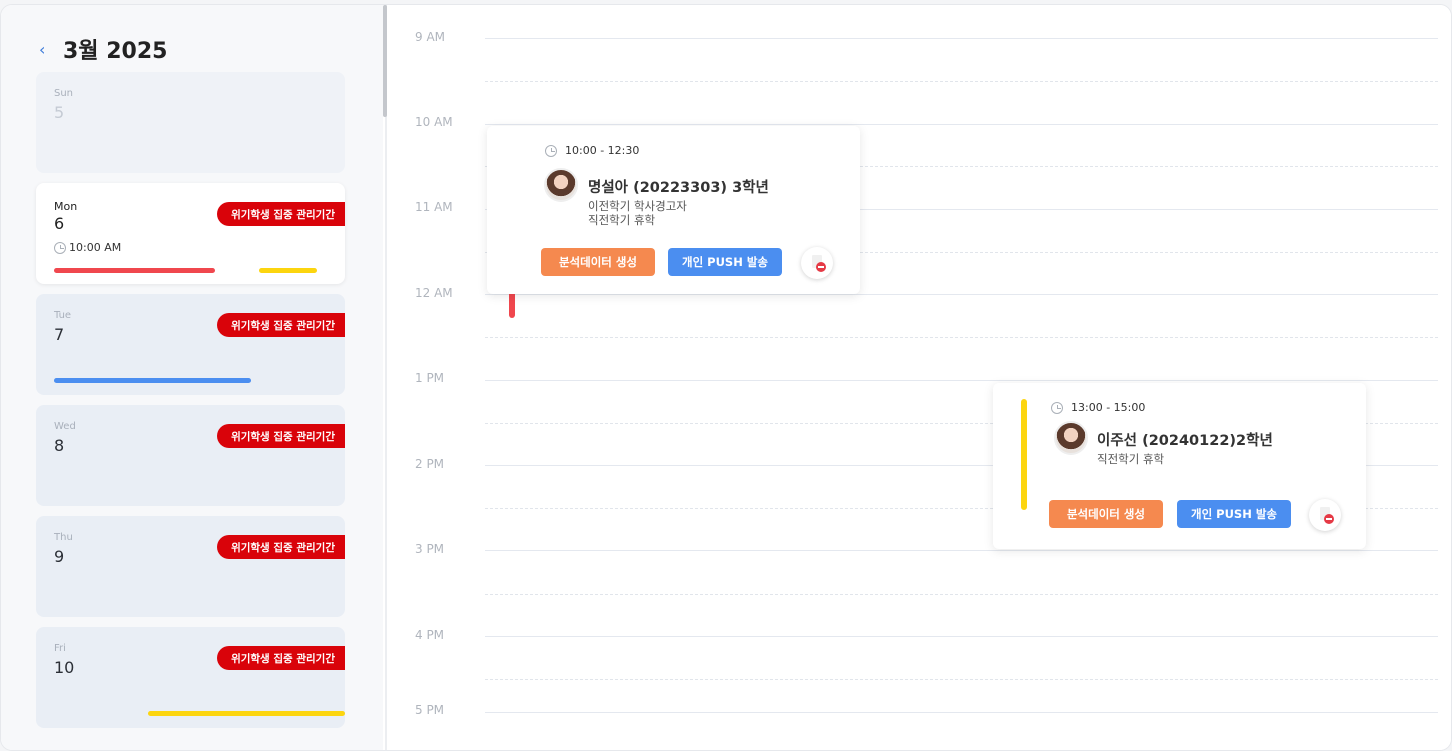 The width and height of the screenshot is (1452, 751). Describe the element at coordinates (434, 293) in the screenshot. I see `hour-label: 12 AM` at that location.